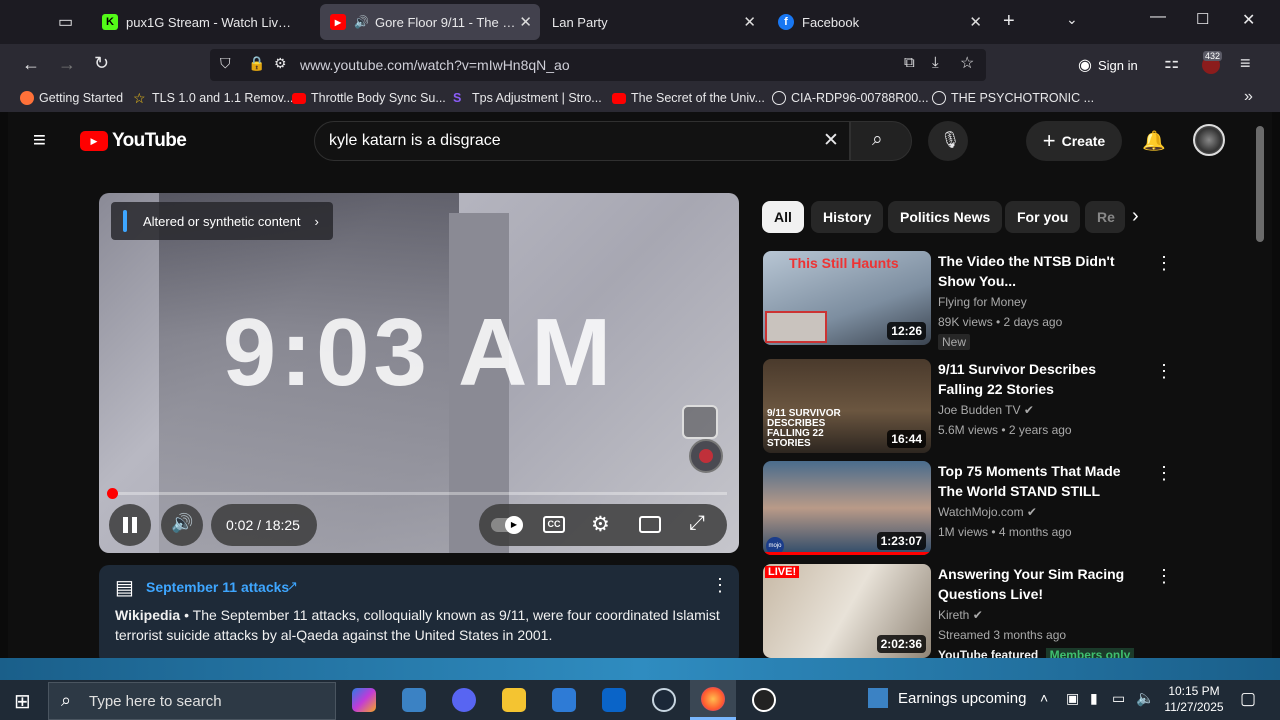  Describe the element at coordinates (1072, 19) in the screenshot. I see `list-tabs-icon: ⌄` at that location.